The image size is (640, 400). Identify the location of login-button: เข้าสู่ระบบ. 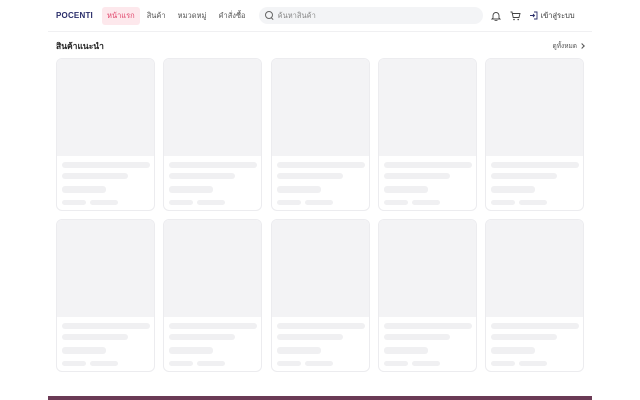
(552, 16).